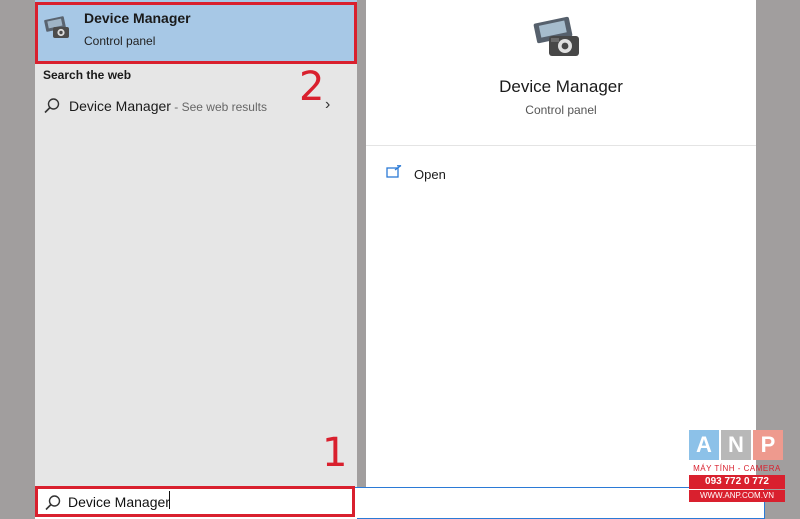 This screenshot has height=519, width=800. What do you see at coordinates (561, 145) in the screenshot?
I see `preview-divider` at bounding box center [561, 145].